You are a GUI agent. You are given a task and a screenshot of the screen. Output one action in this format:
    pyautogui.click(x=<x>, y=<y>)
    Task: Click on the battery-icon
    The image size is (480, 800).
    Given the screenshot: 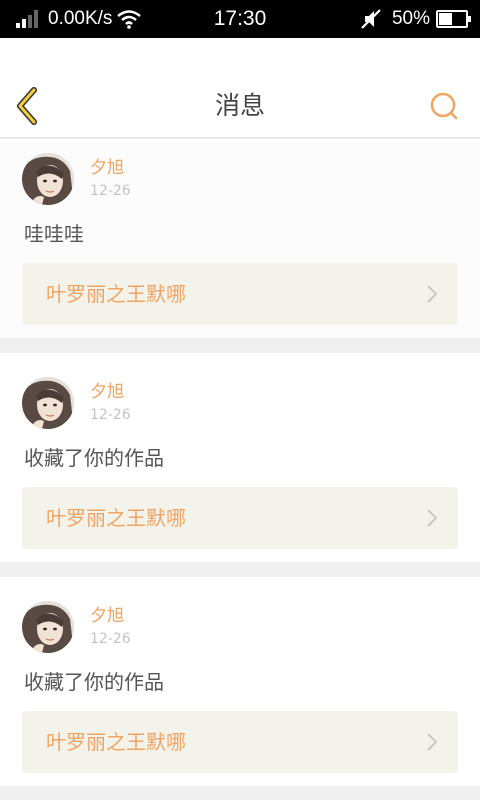 What is the action you would take?
    pyautogui.click(x=453, y=19)
    